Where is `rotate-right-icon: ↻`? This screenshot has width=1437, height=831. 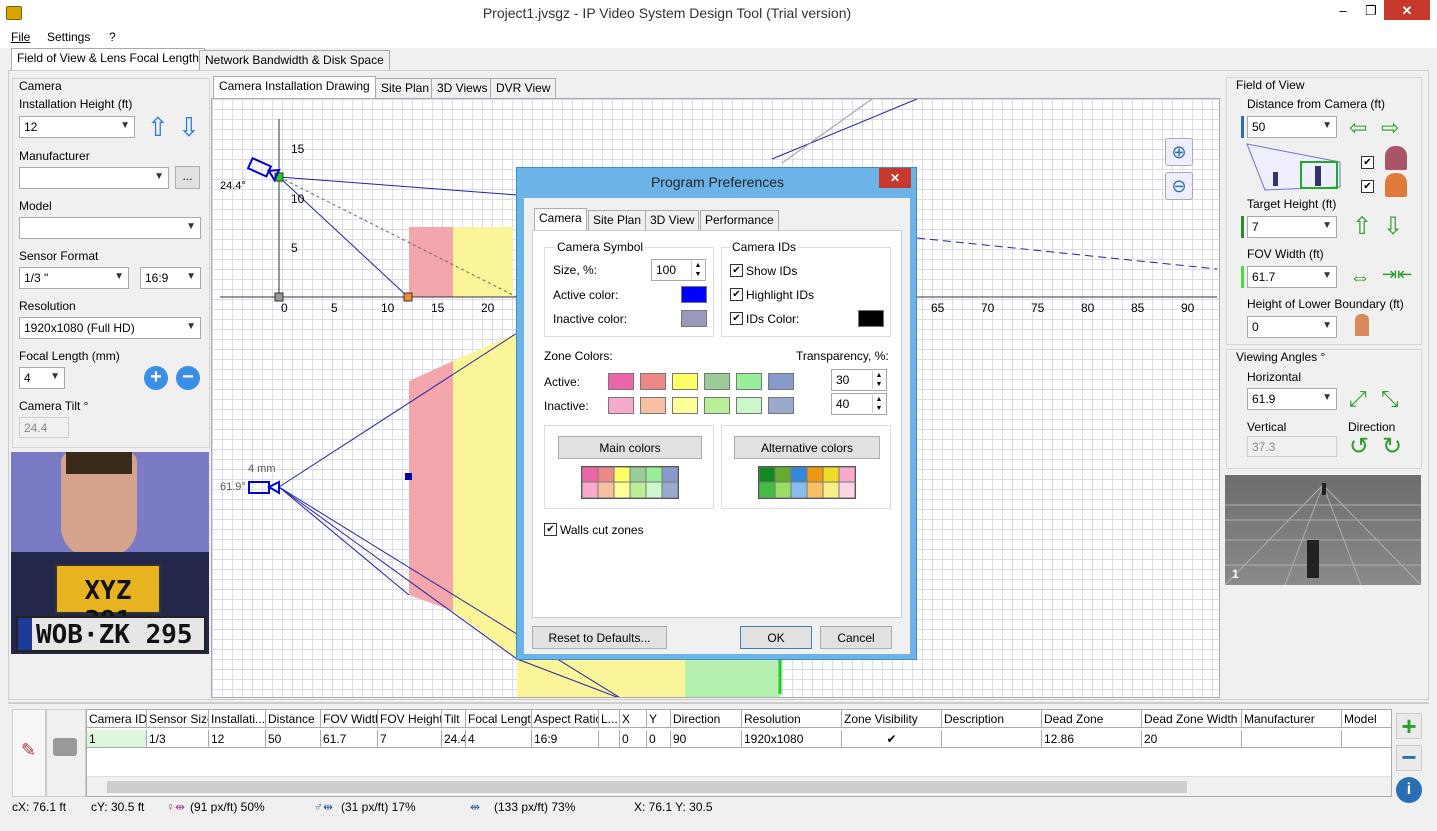 rotate-right-icon: ↻ is located at coordinates (1392, 446).